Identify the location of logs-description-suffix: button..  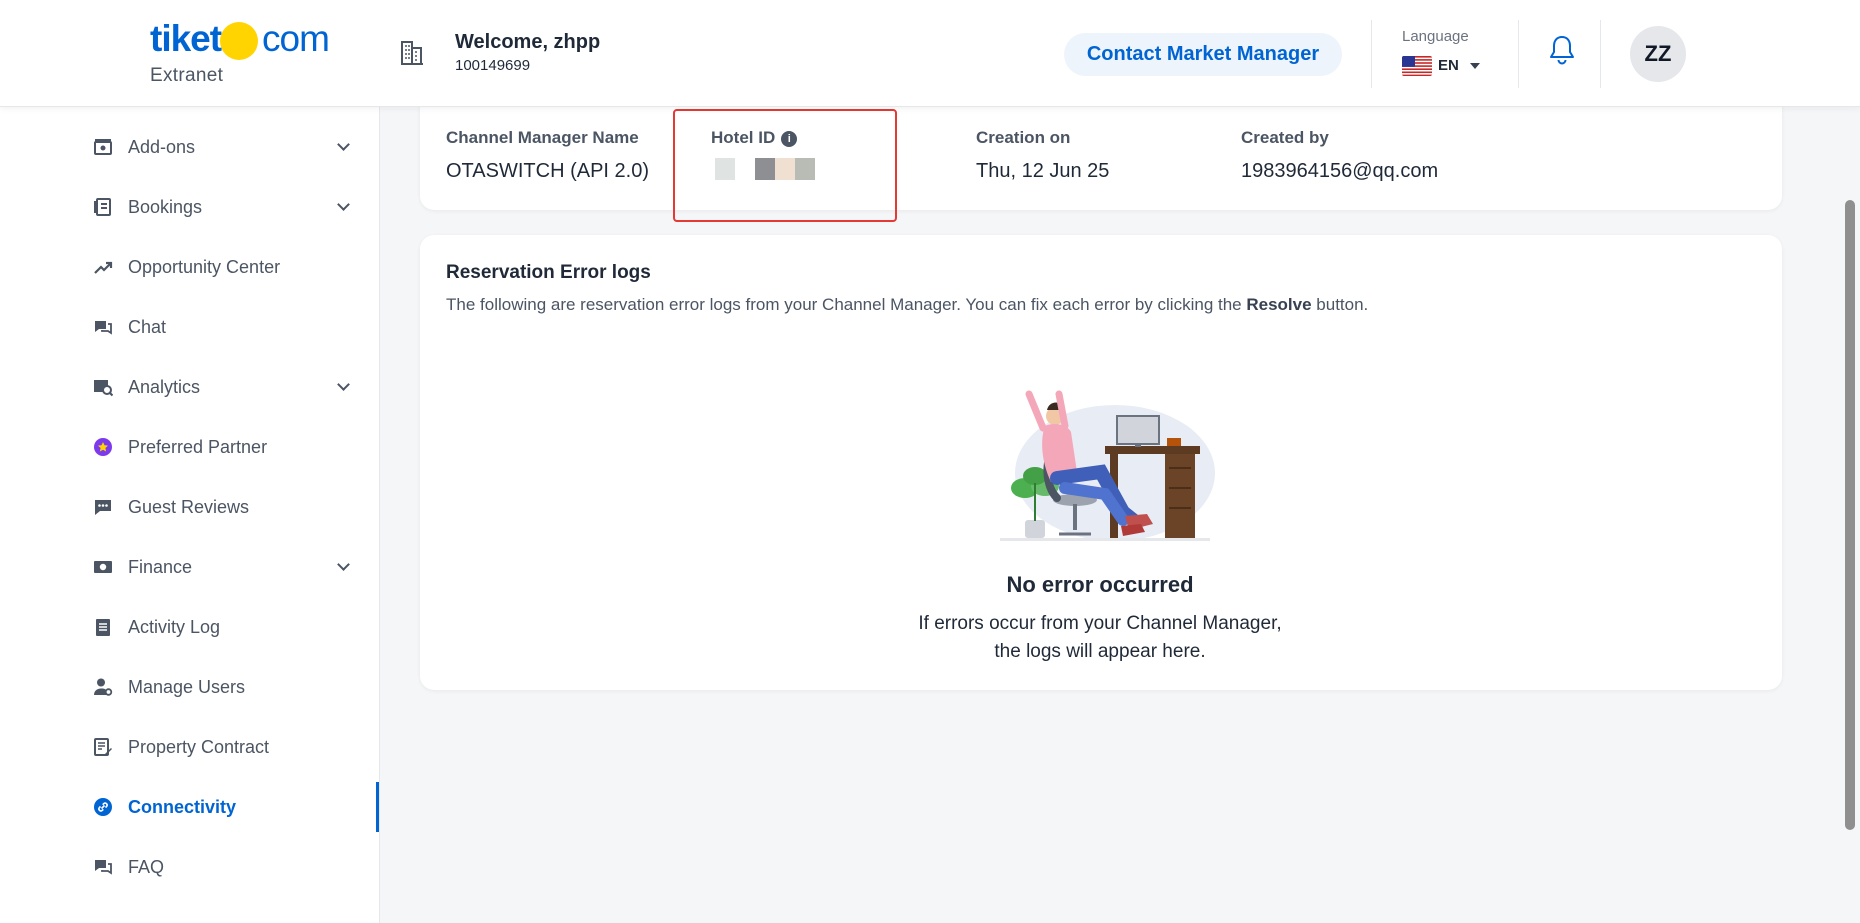
(1340, 304).